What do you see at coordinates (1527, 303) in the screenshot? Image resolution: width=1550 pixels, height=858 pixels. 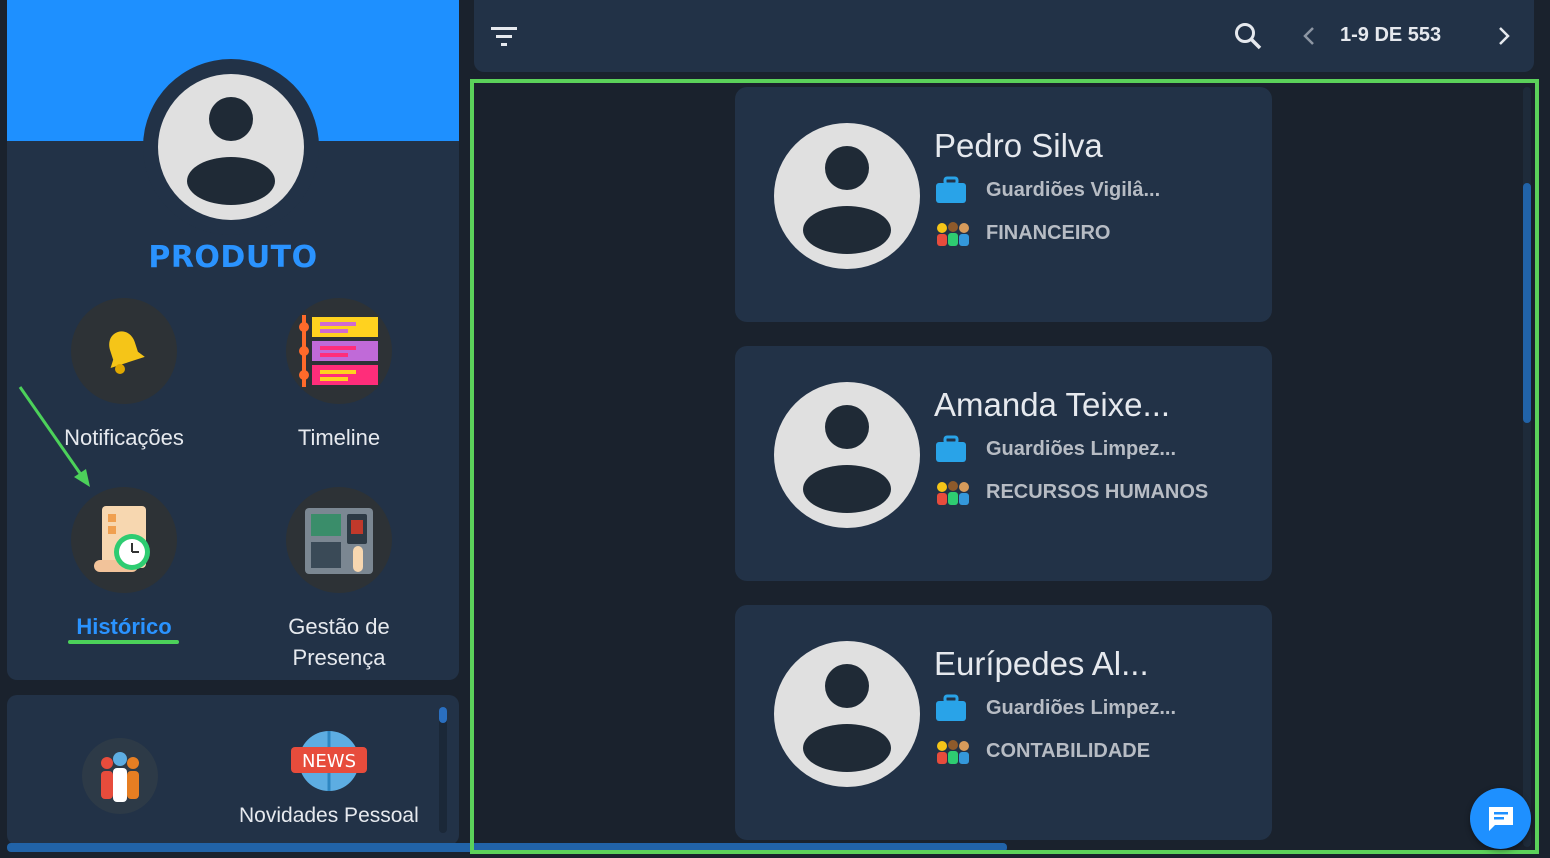 I see `list-scroll-thumb` at bounding box center [1527, 303].